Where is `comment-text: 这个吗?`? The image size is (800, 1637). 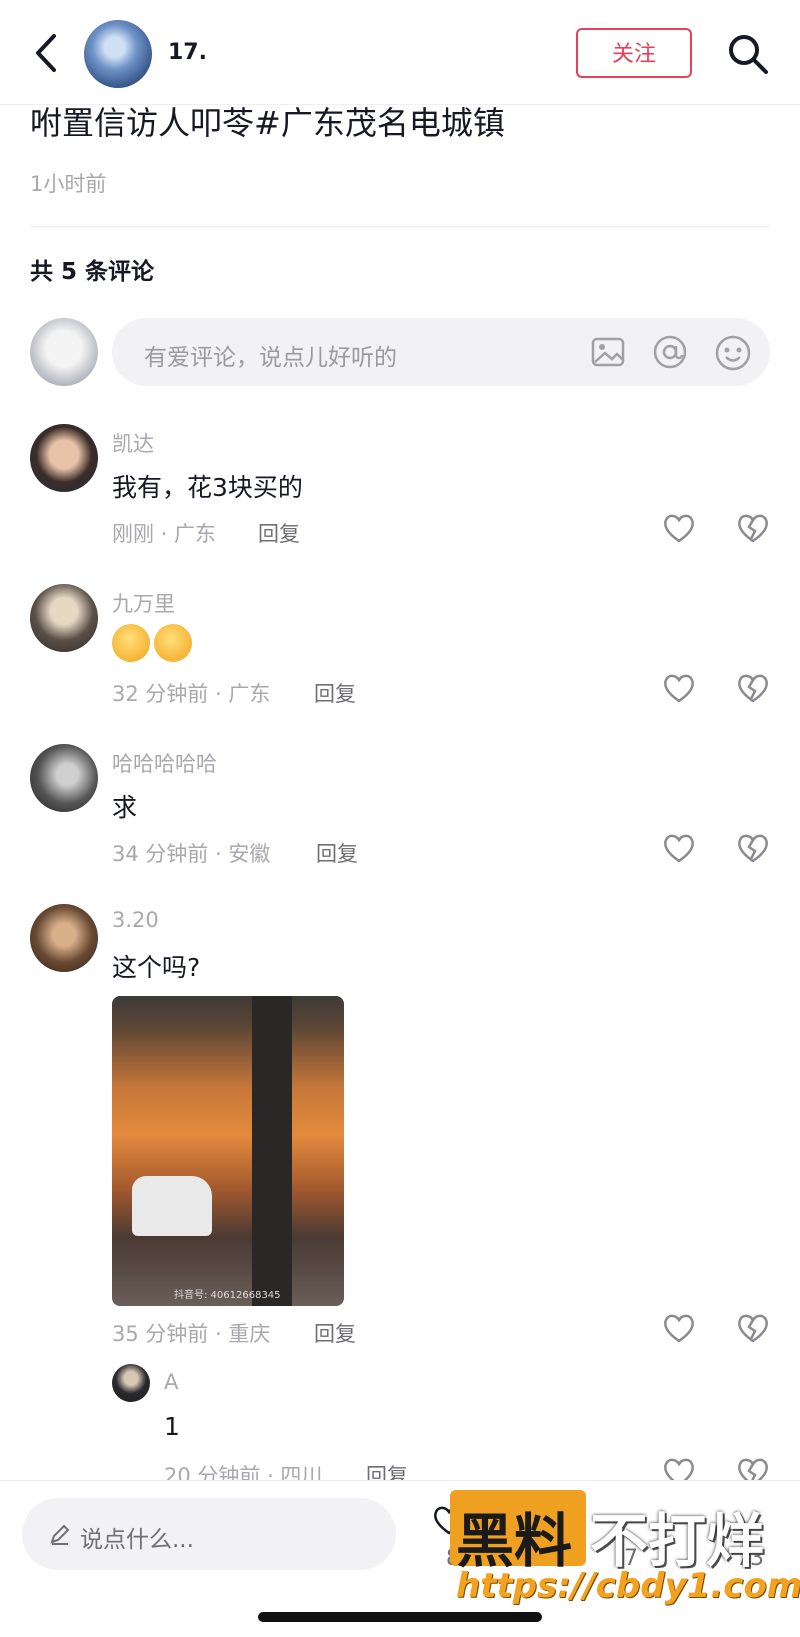 comment-text: 这个吗? is located at coordinates (156, 967).